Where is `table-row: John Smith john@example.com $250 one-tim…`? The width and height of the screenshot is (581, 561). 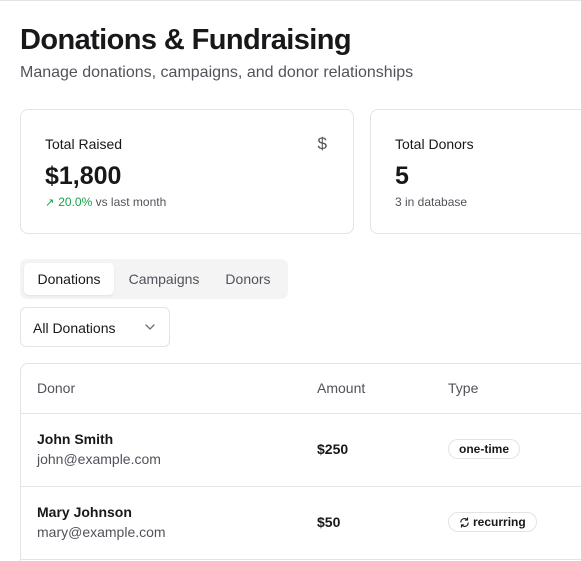 table-row: John Smith john@example.com $250 one-tim… is located at coordinates (301, 450).